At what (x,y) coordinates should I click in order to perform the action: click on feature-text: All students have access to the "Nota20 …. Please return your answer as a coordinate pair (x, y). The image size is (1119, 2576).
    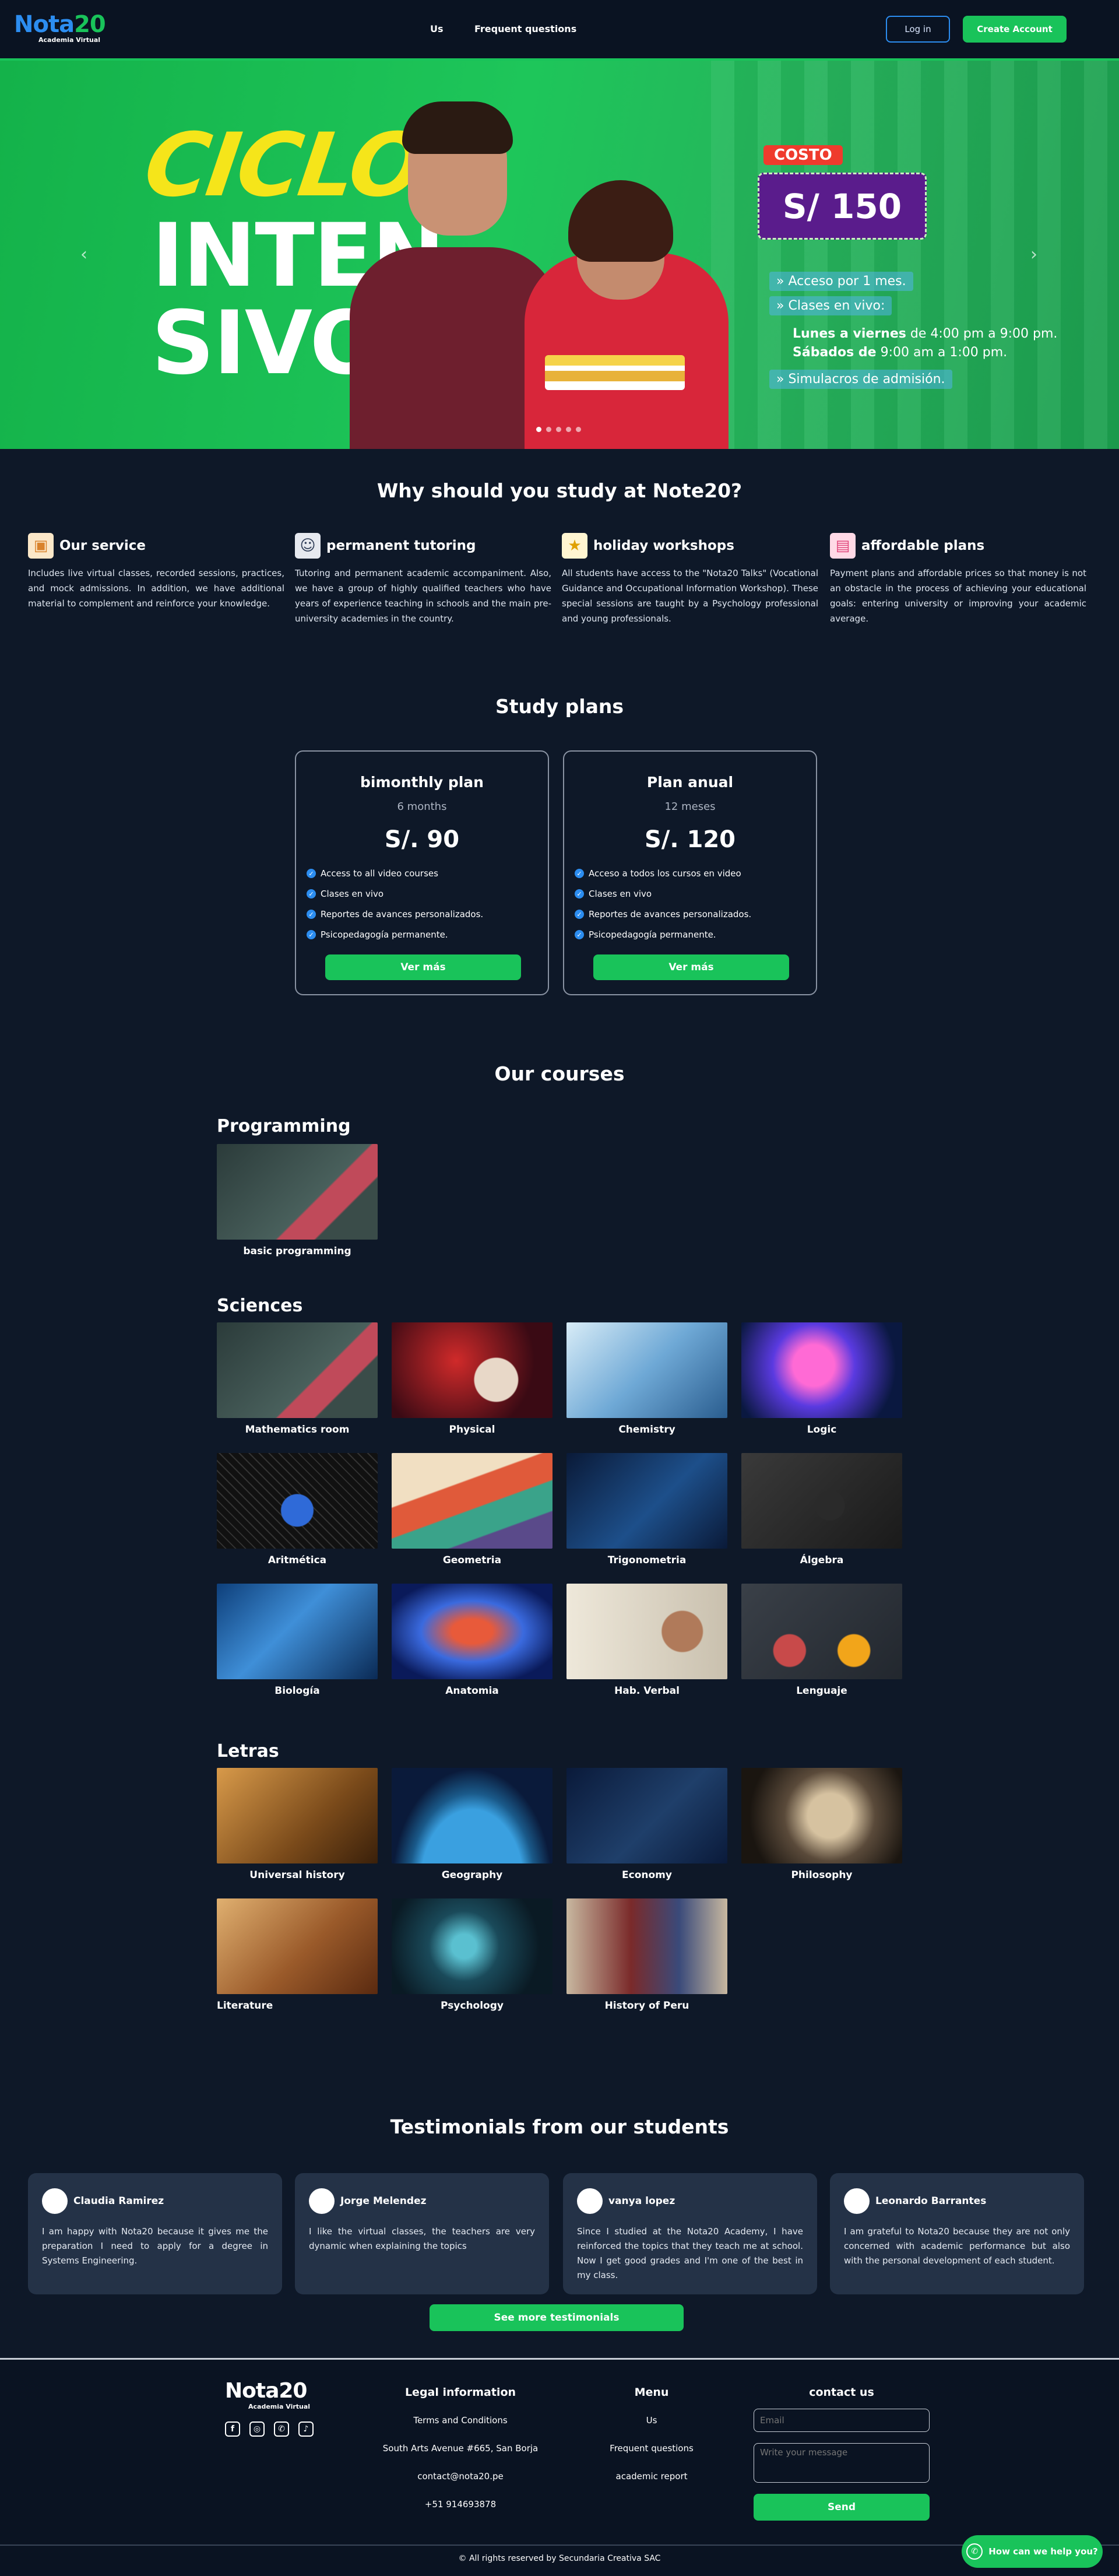
    Looking at the image, I should click on (690, 596).